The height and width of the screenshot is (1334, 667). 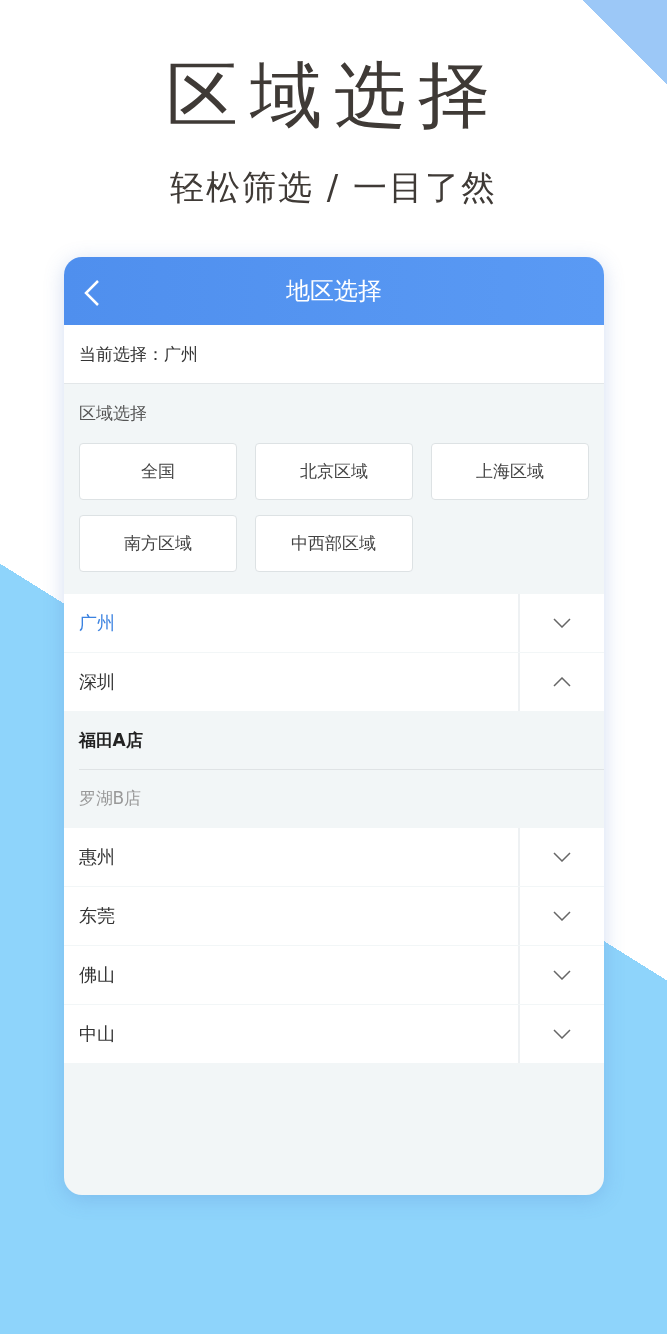 What do you see at coordinates (561, 682) in the screenshot?
I see `chevron-up-icon` at bounding box center [561, 682].